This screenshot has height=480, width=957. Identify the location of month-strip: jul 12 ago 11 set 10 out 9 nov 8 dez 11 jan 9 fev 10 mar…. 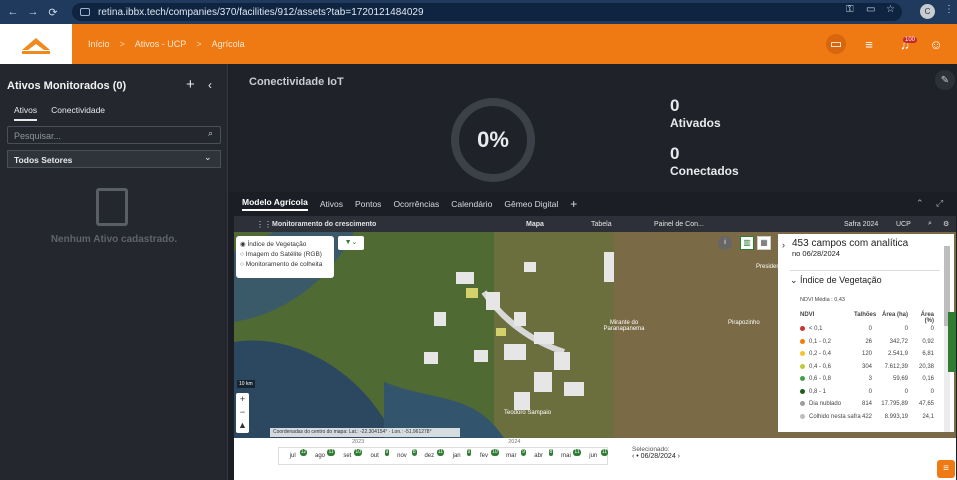
(443, 456).